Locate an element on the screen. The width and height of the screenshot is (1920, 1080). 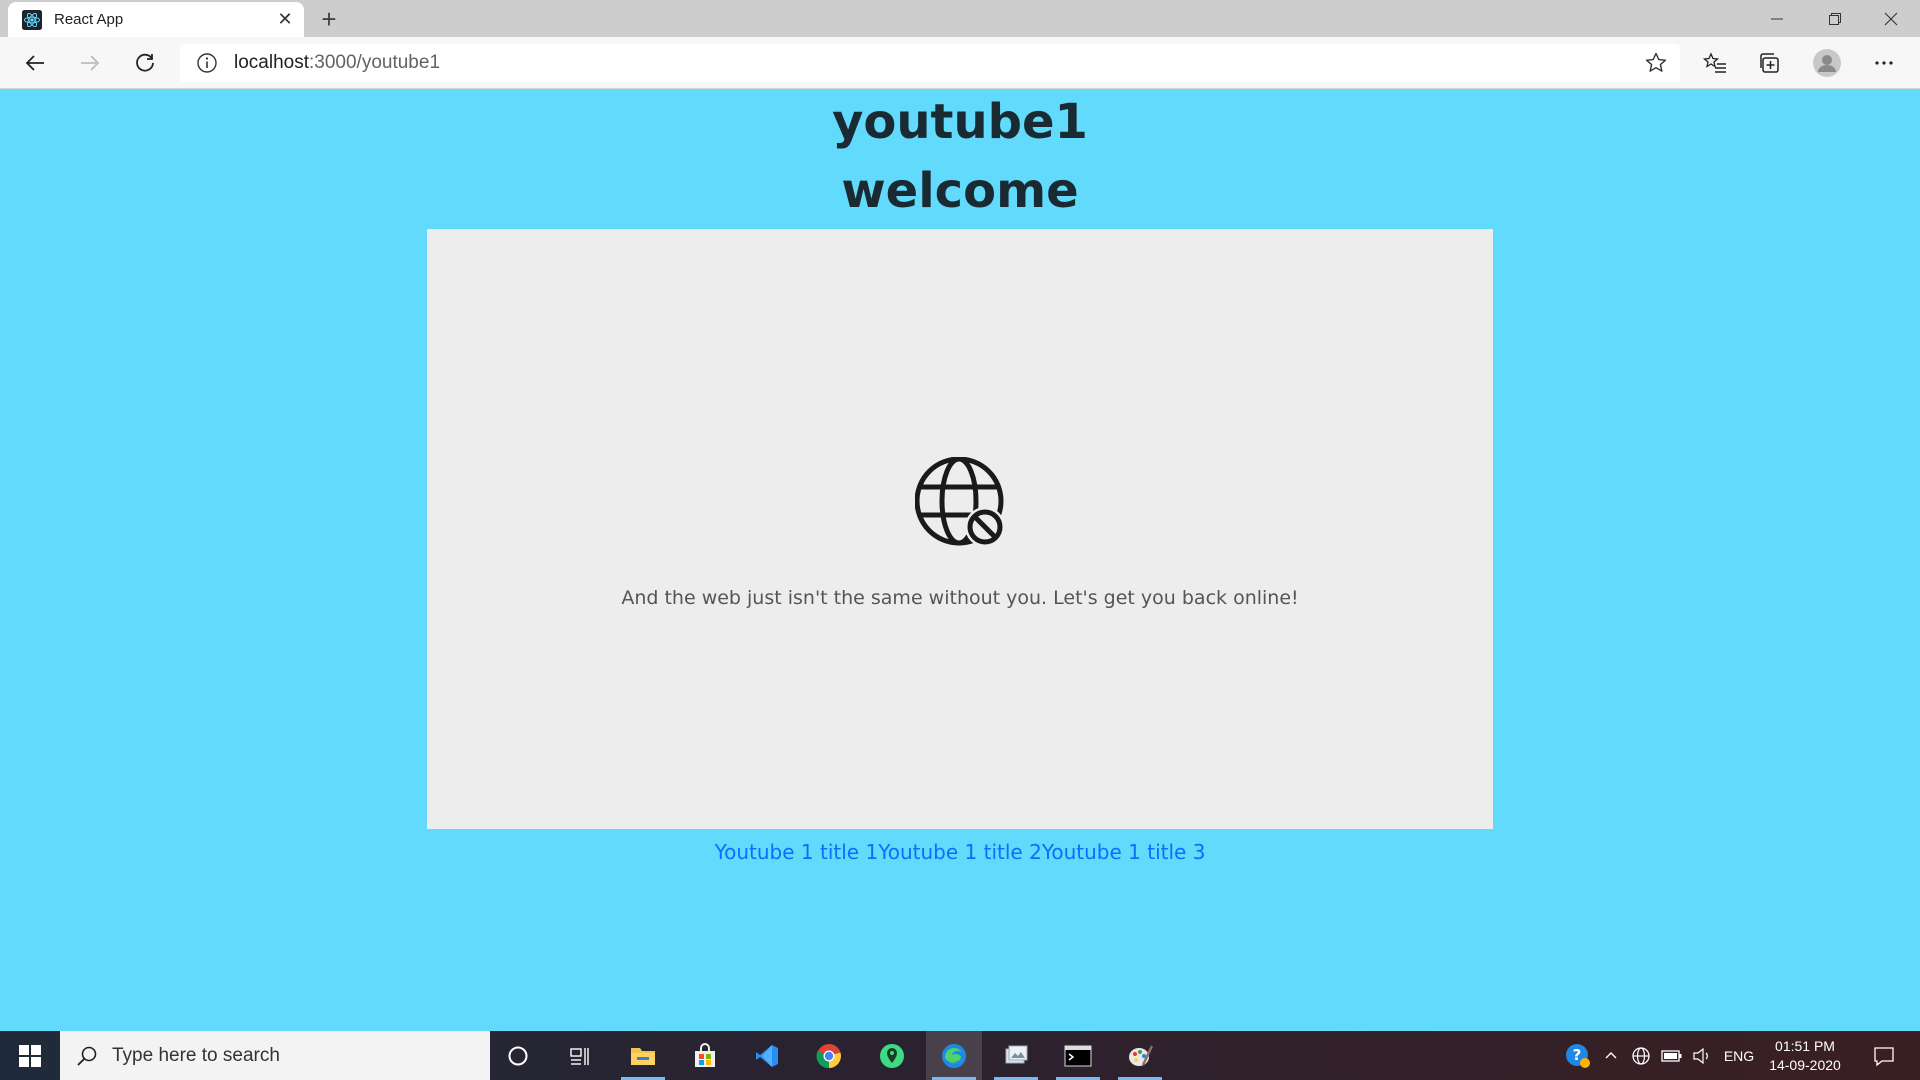
cortana-icon is located at coordinates (518, 1055).